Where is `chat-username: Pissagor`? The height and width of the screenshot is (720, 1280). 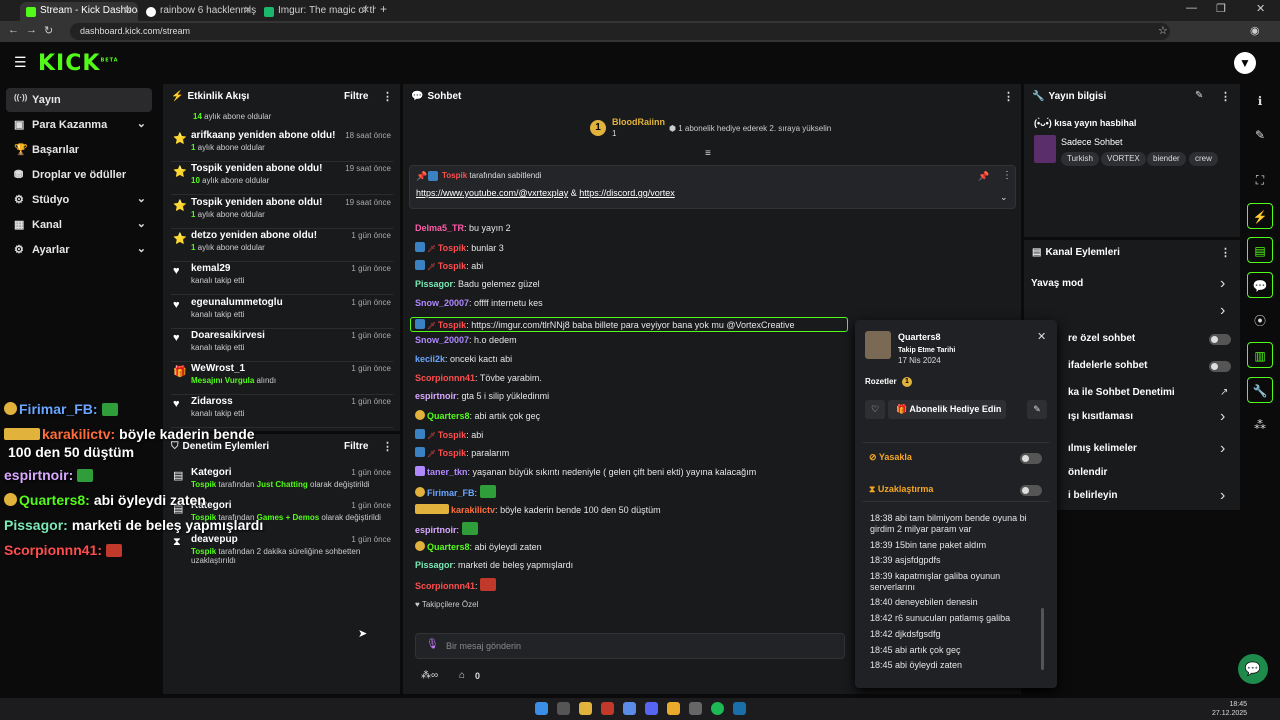
chat-username: Pissagor is located at coordinates (434, 284).